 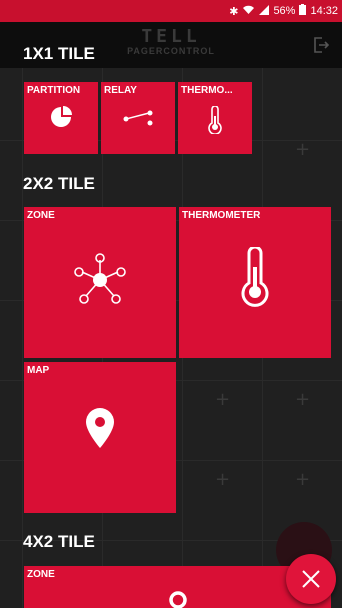 I want to click on tile-map: MAP, so click(x=100, y=437).